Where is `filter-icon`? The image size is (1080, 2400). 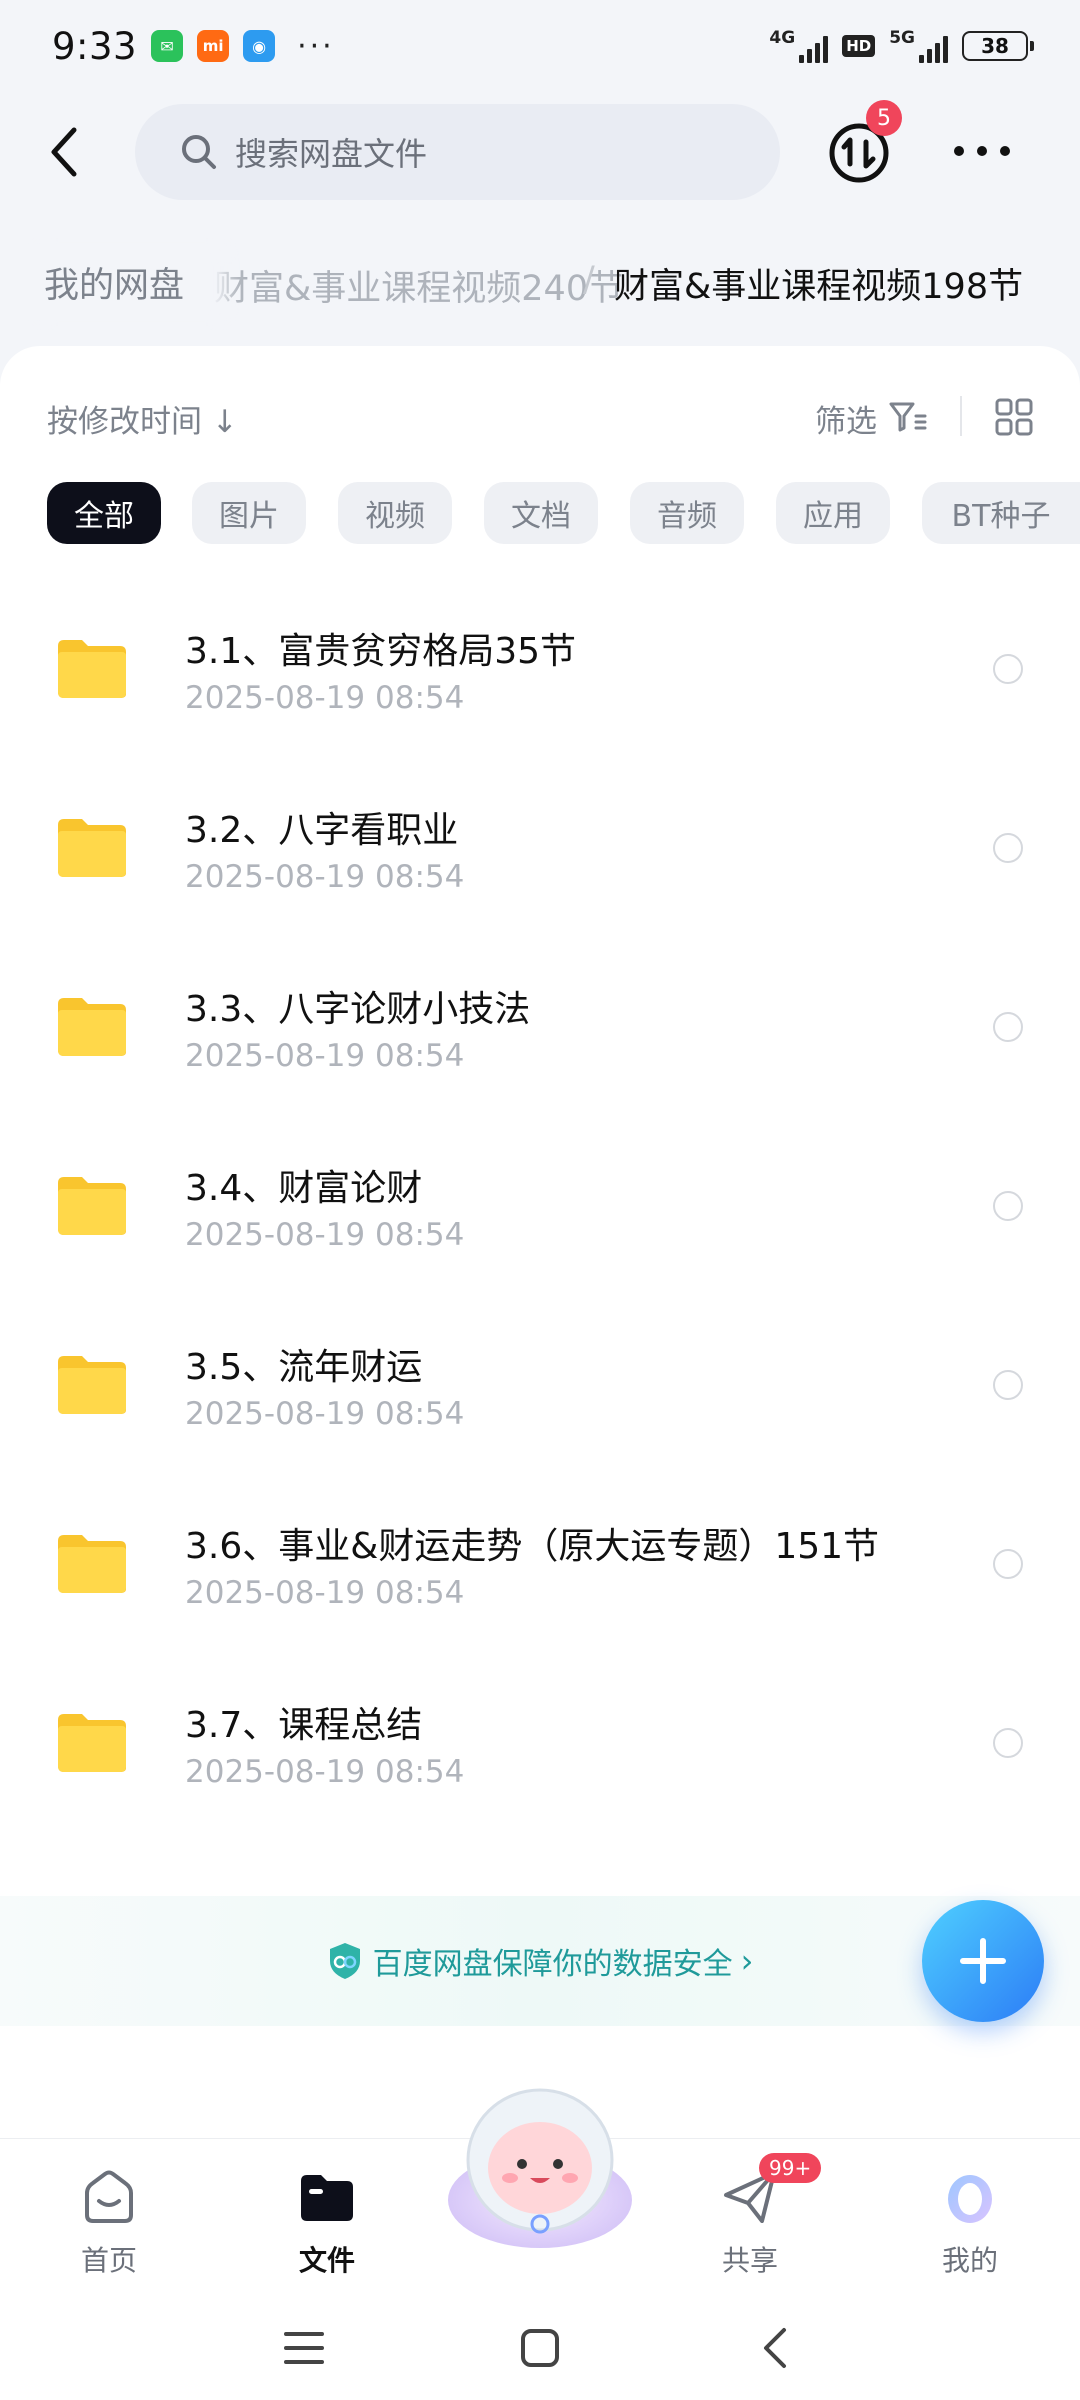 filter-icon is located at coordinates (908, 417).